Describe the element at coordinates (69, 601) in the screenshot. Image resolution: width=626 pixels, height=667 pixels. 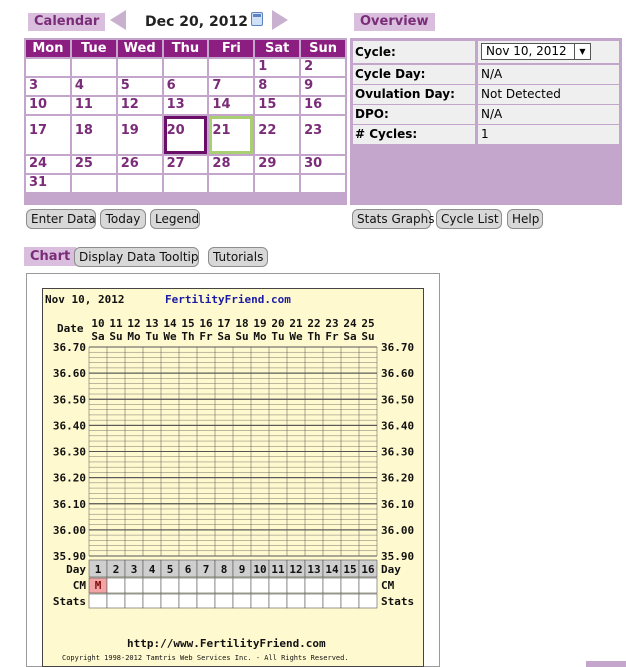
I see `stats-row-label-left: Stats` at that location.